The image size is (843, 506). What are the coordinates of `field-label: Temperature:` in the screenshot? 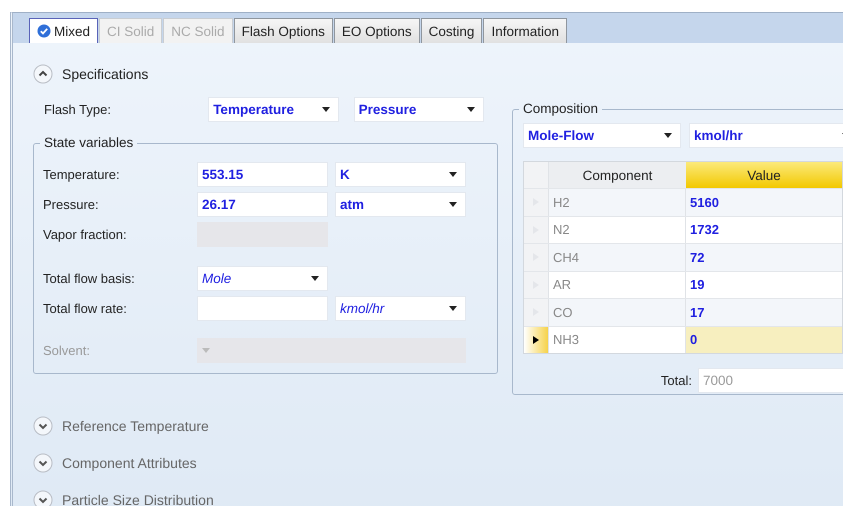 It's located at (82, 174).